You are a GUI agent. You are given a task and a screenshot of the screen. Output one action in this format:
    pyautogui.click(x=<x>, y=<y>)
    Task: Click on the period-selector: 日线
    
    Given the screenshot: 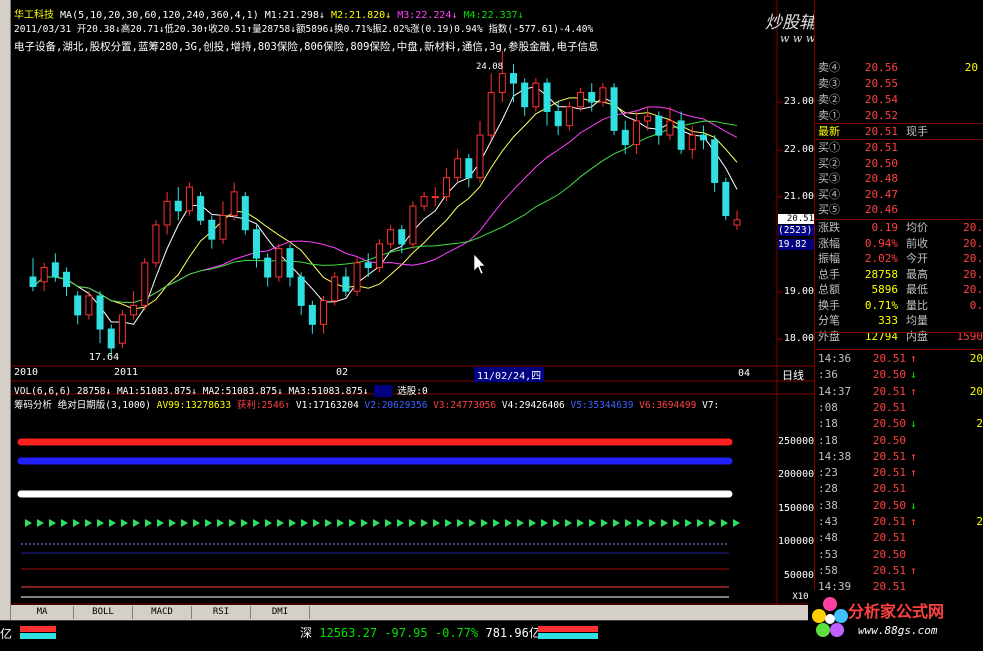 What is the action you would take?
    pyautogui.click(x=793, y=375)
    